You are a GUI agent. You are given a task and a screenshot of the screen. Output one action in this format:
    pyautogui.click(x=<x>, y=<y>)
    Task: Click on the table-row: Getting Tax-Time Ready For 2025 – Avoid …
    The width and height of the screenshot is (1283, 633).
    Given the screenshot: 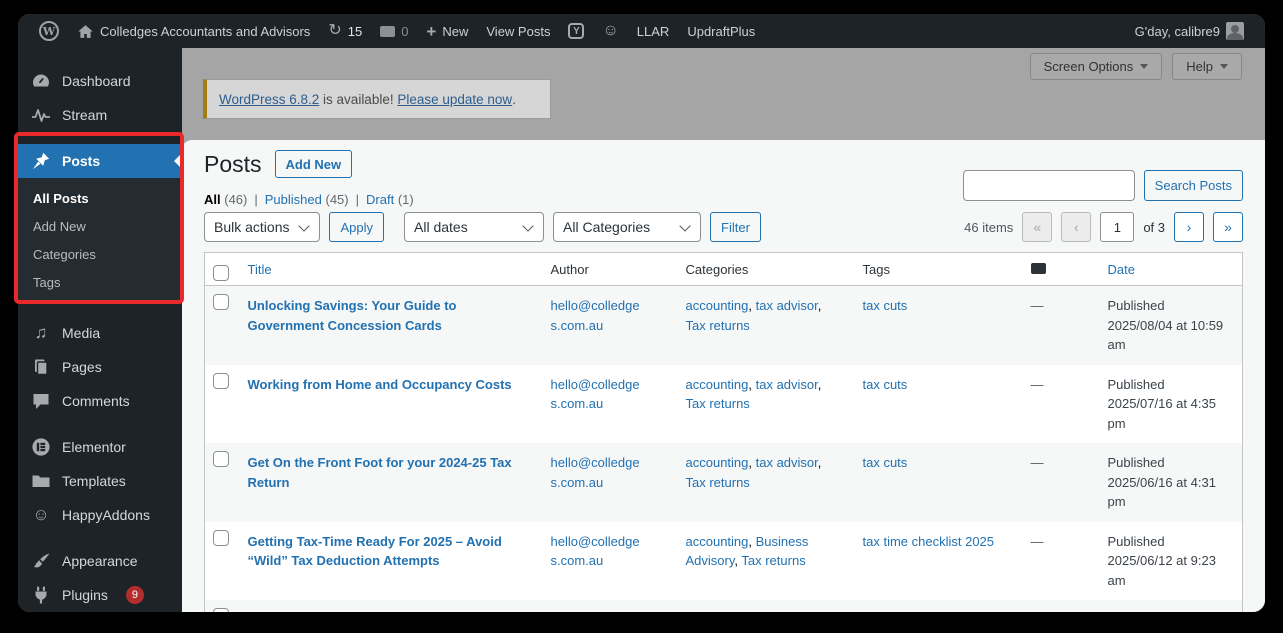 What is the action you would take?
    pyautogui.click(x=723, y=560)
    